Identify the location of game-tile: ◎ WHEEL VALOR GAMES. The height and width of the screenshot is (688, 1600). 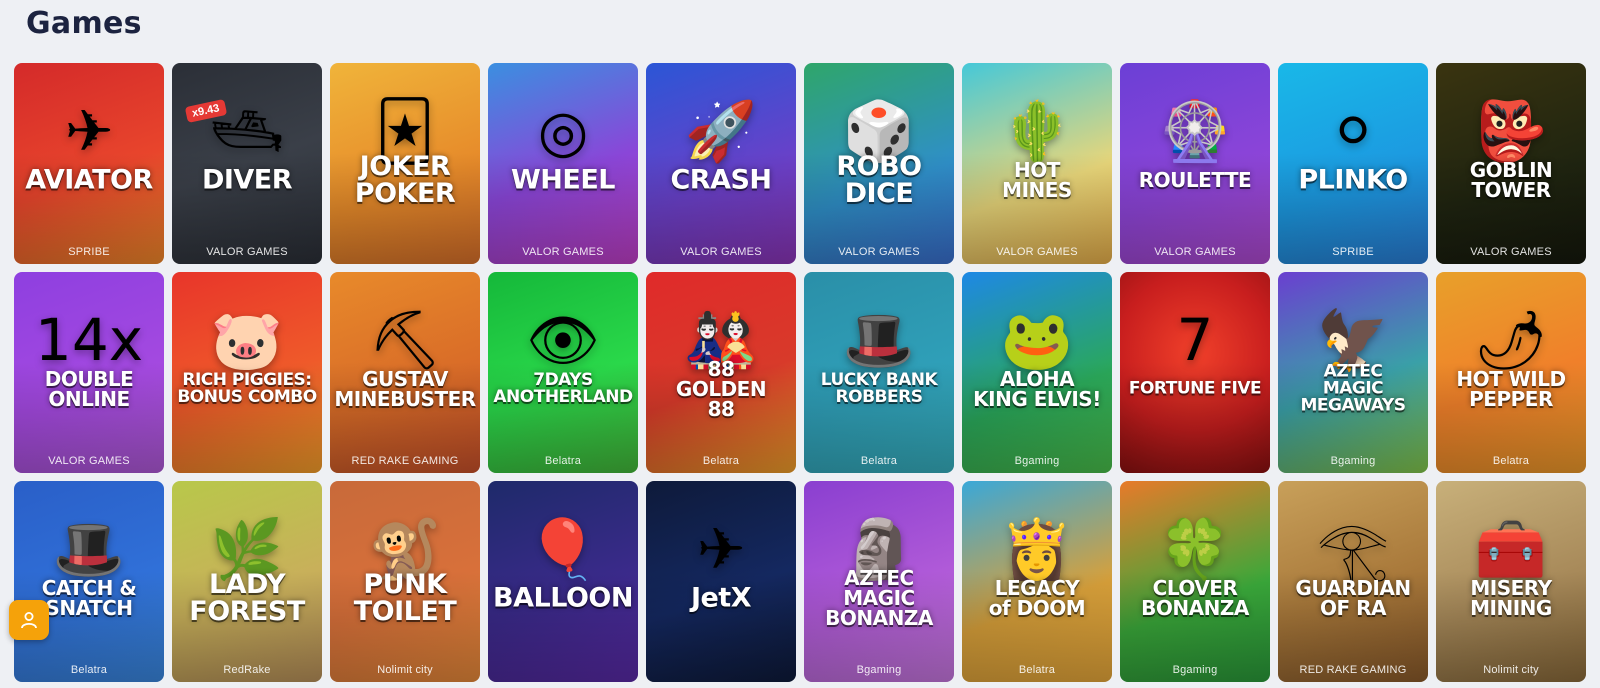
(563, 163).